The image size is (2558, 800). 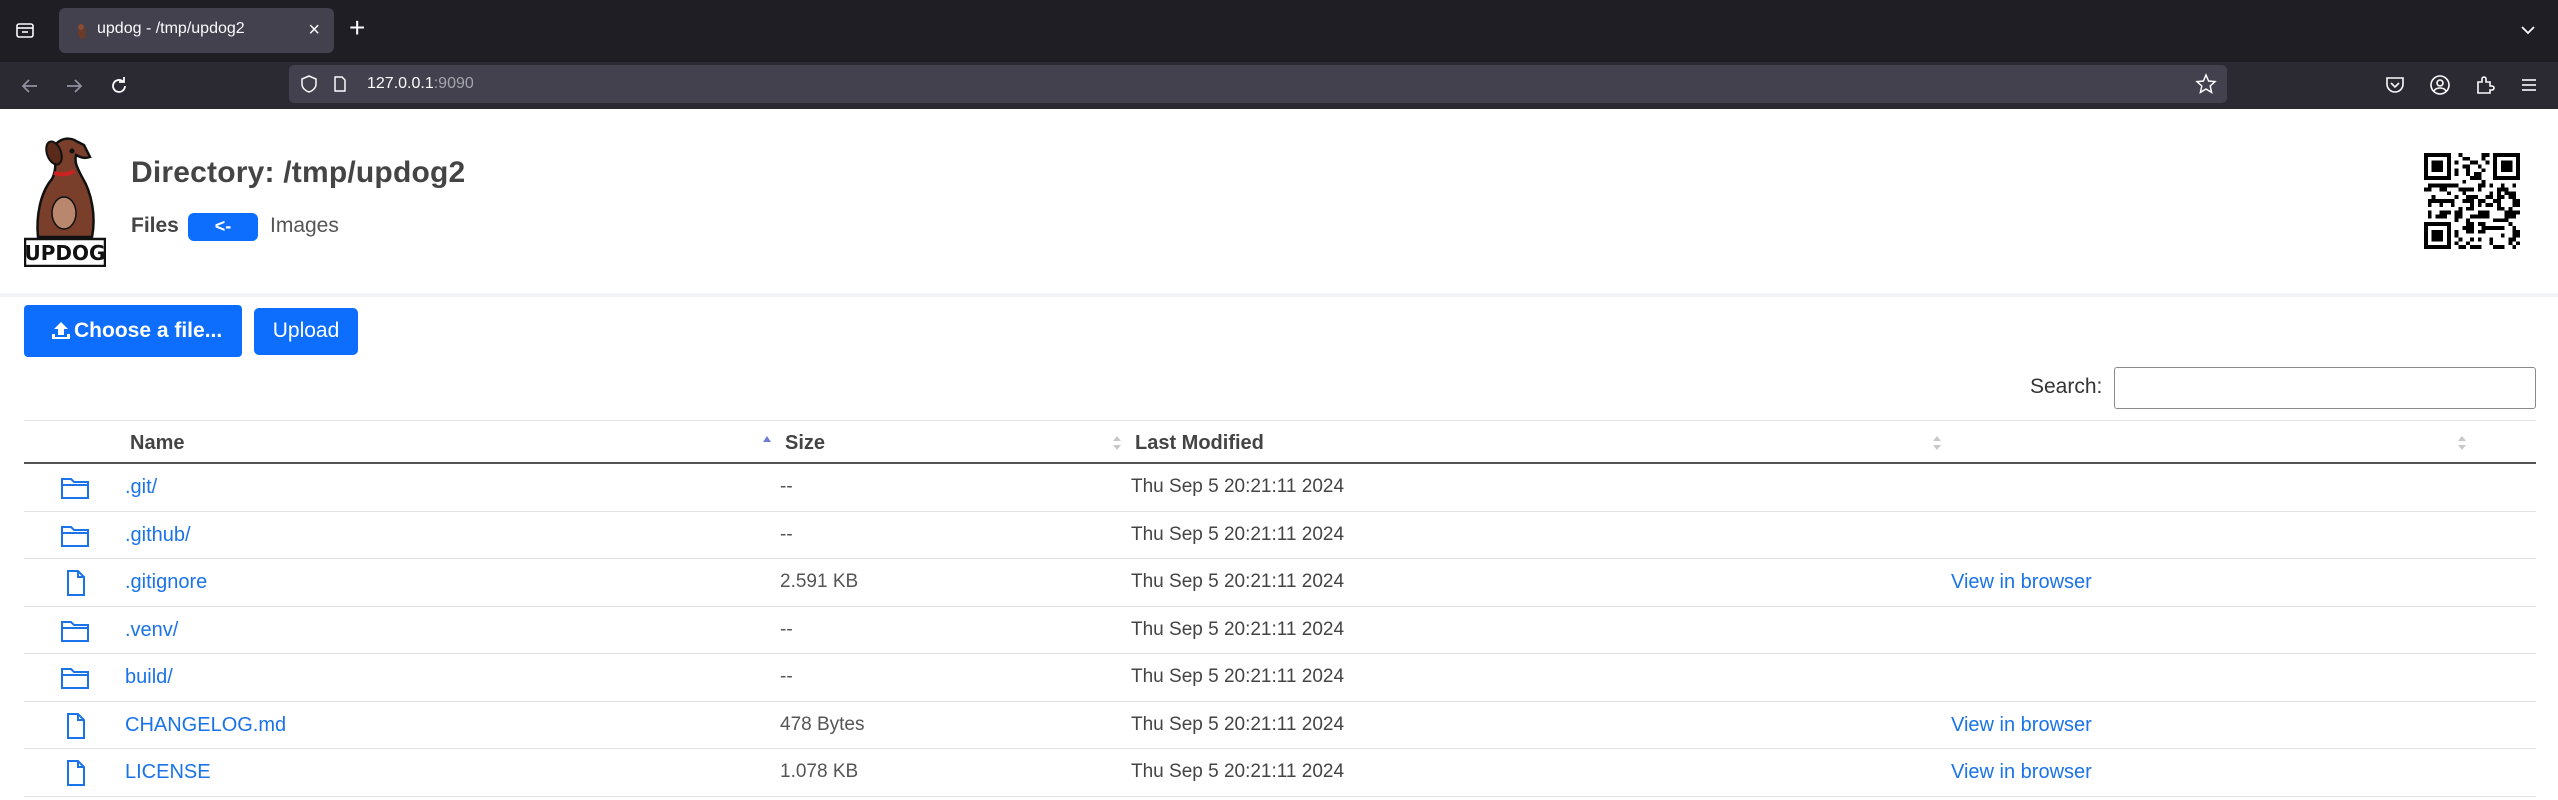 What do you see at coordinates (2440, 85) in the screenshot?
I see `account-icon` at bounding box center [2440, 85].